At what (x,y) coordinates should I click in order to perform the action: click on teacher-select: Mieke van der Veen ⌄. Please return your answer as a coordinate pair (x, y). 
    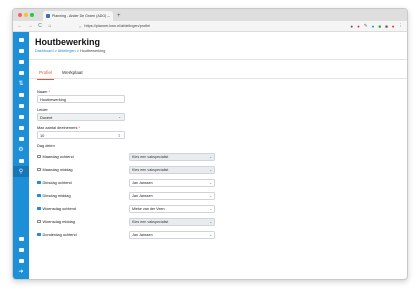
    Looking at the image, I should click on (172, 208).